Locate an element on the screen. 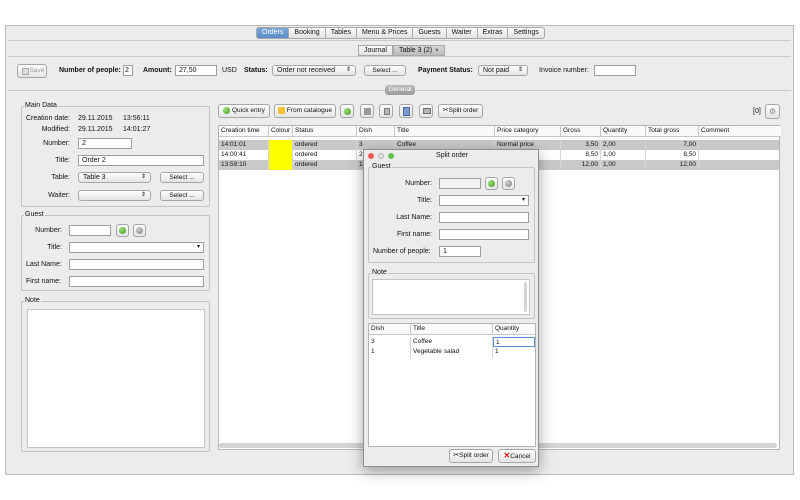  guest-pick-button is located at coordinates (122, 230).